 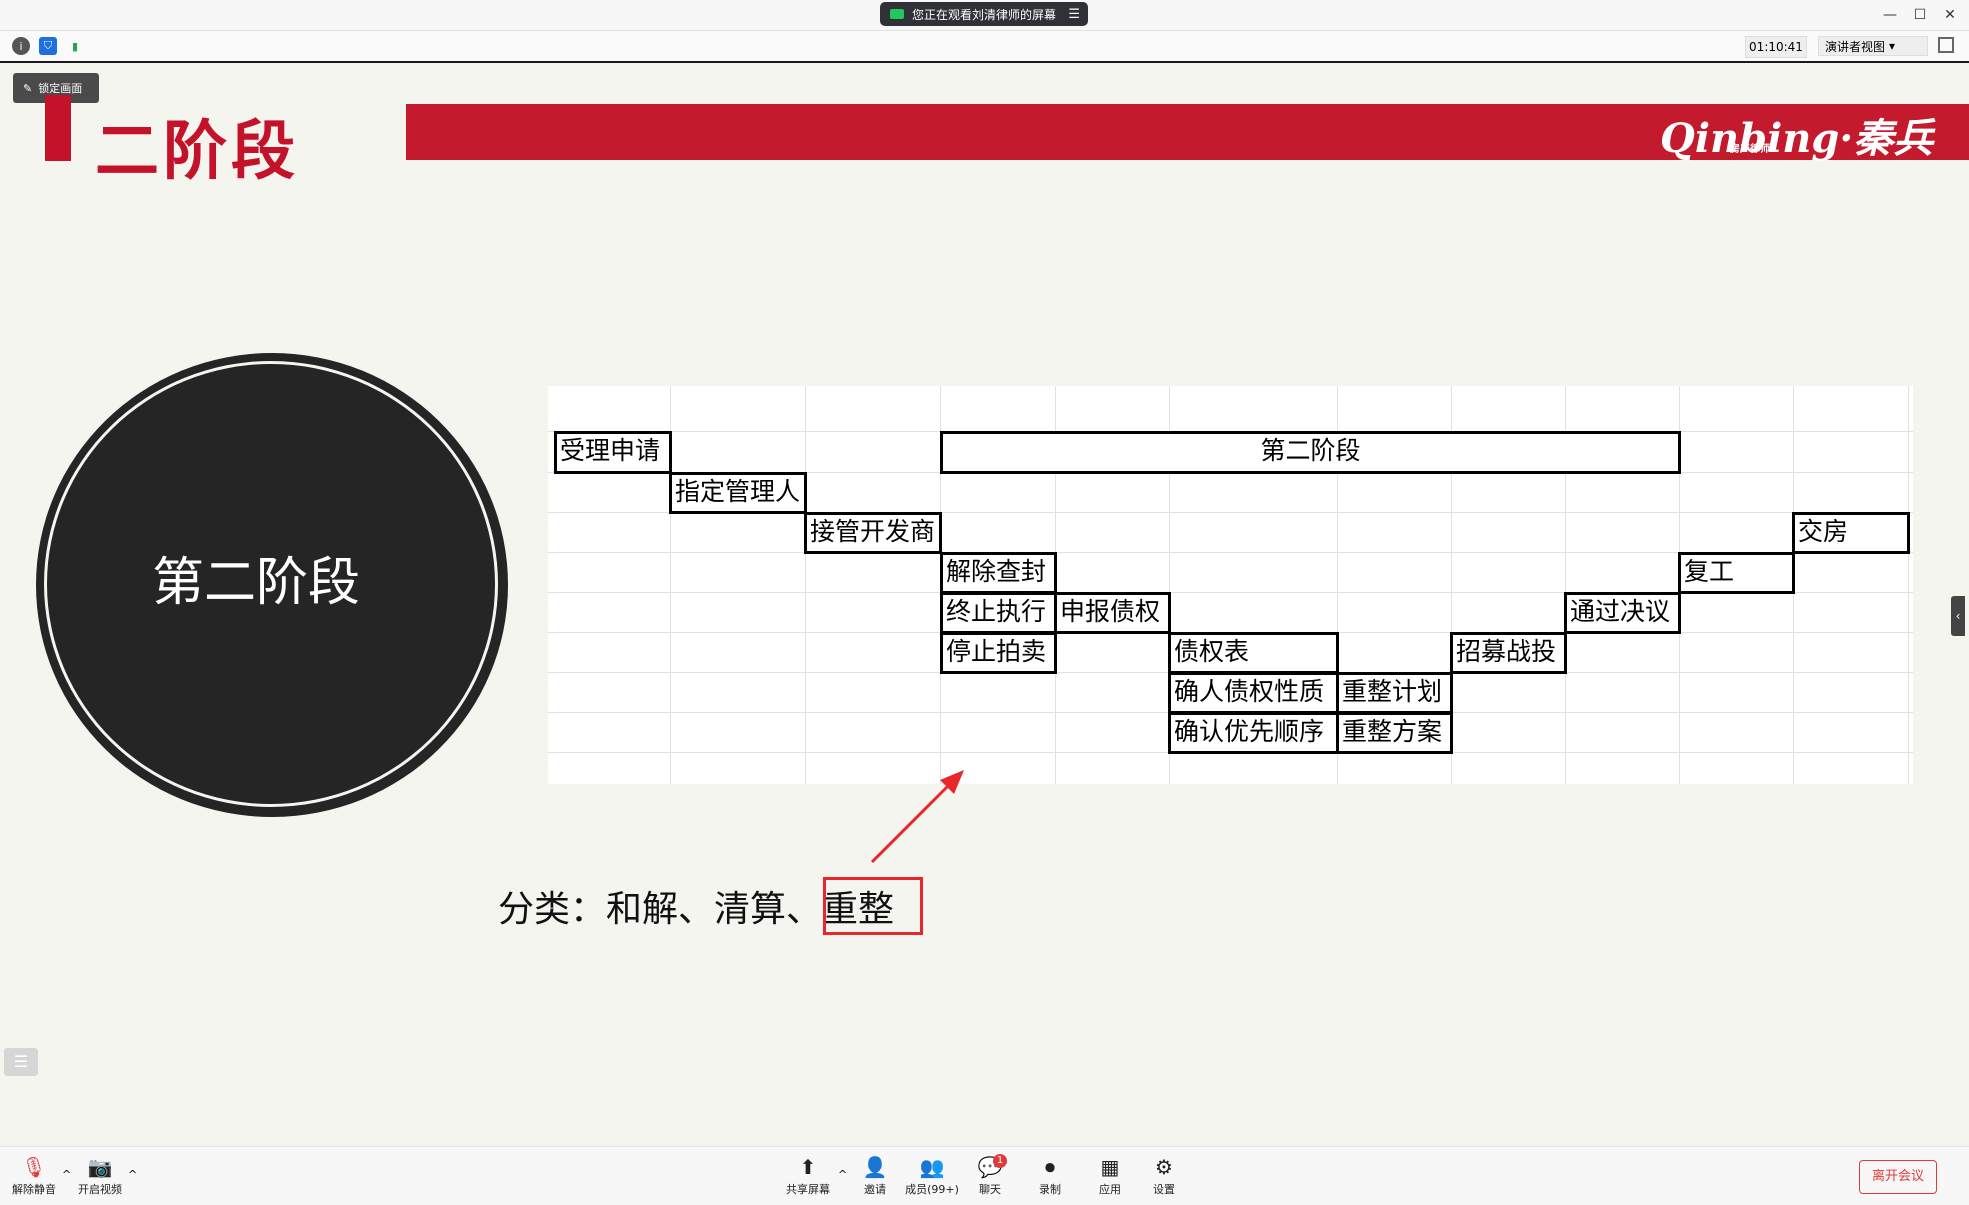 I want to click on leave-meeting-button: 离开会议, so click(x=1898, y=1177).